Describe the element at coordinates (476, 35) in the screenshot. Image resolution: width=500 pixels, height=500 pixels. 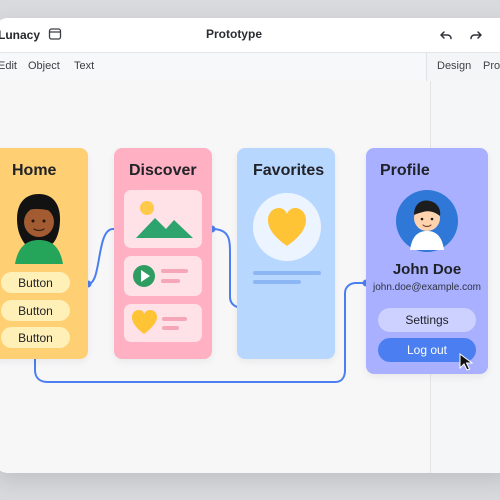
I see `redo-icon` at that location.